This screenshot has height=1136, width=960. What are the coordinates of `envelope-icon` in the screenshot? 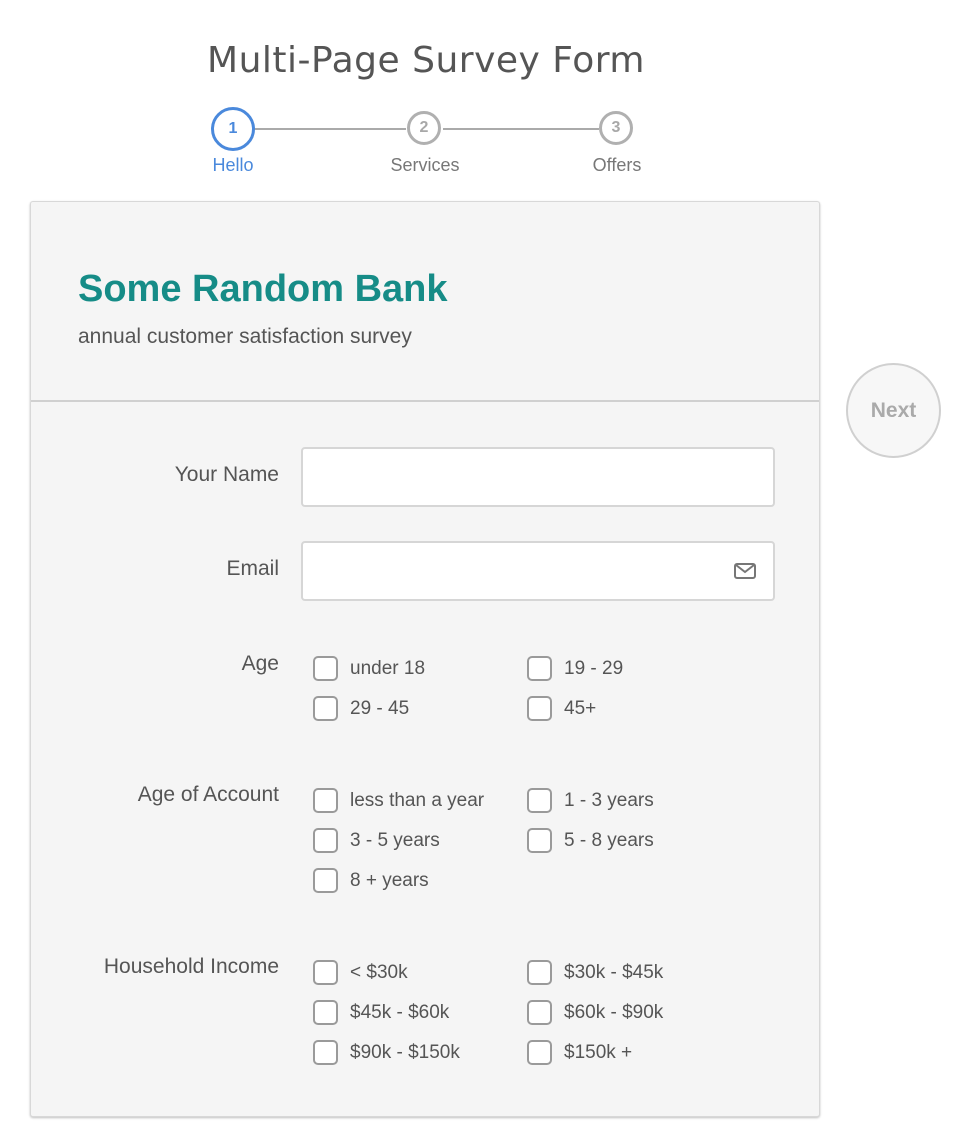 It's located at (745, 571).